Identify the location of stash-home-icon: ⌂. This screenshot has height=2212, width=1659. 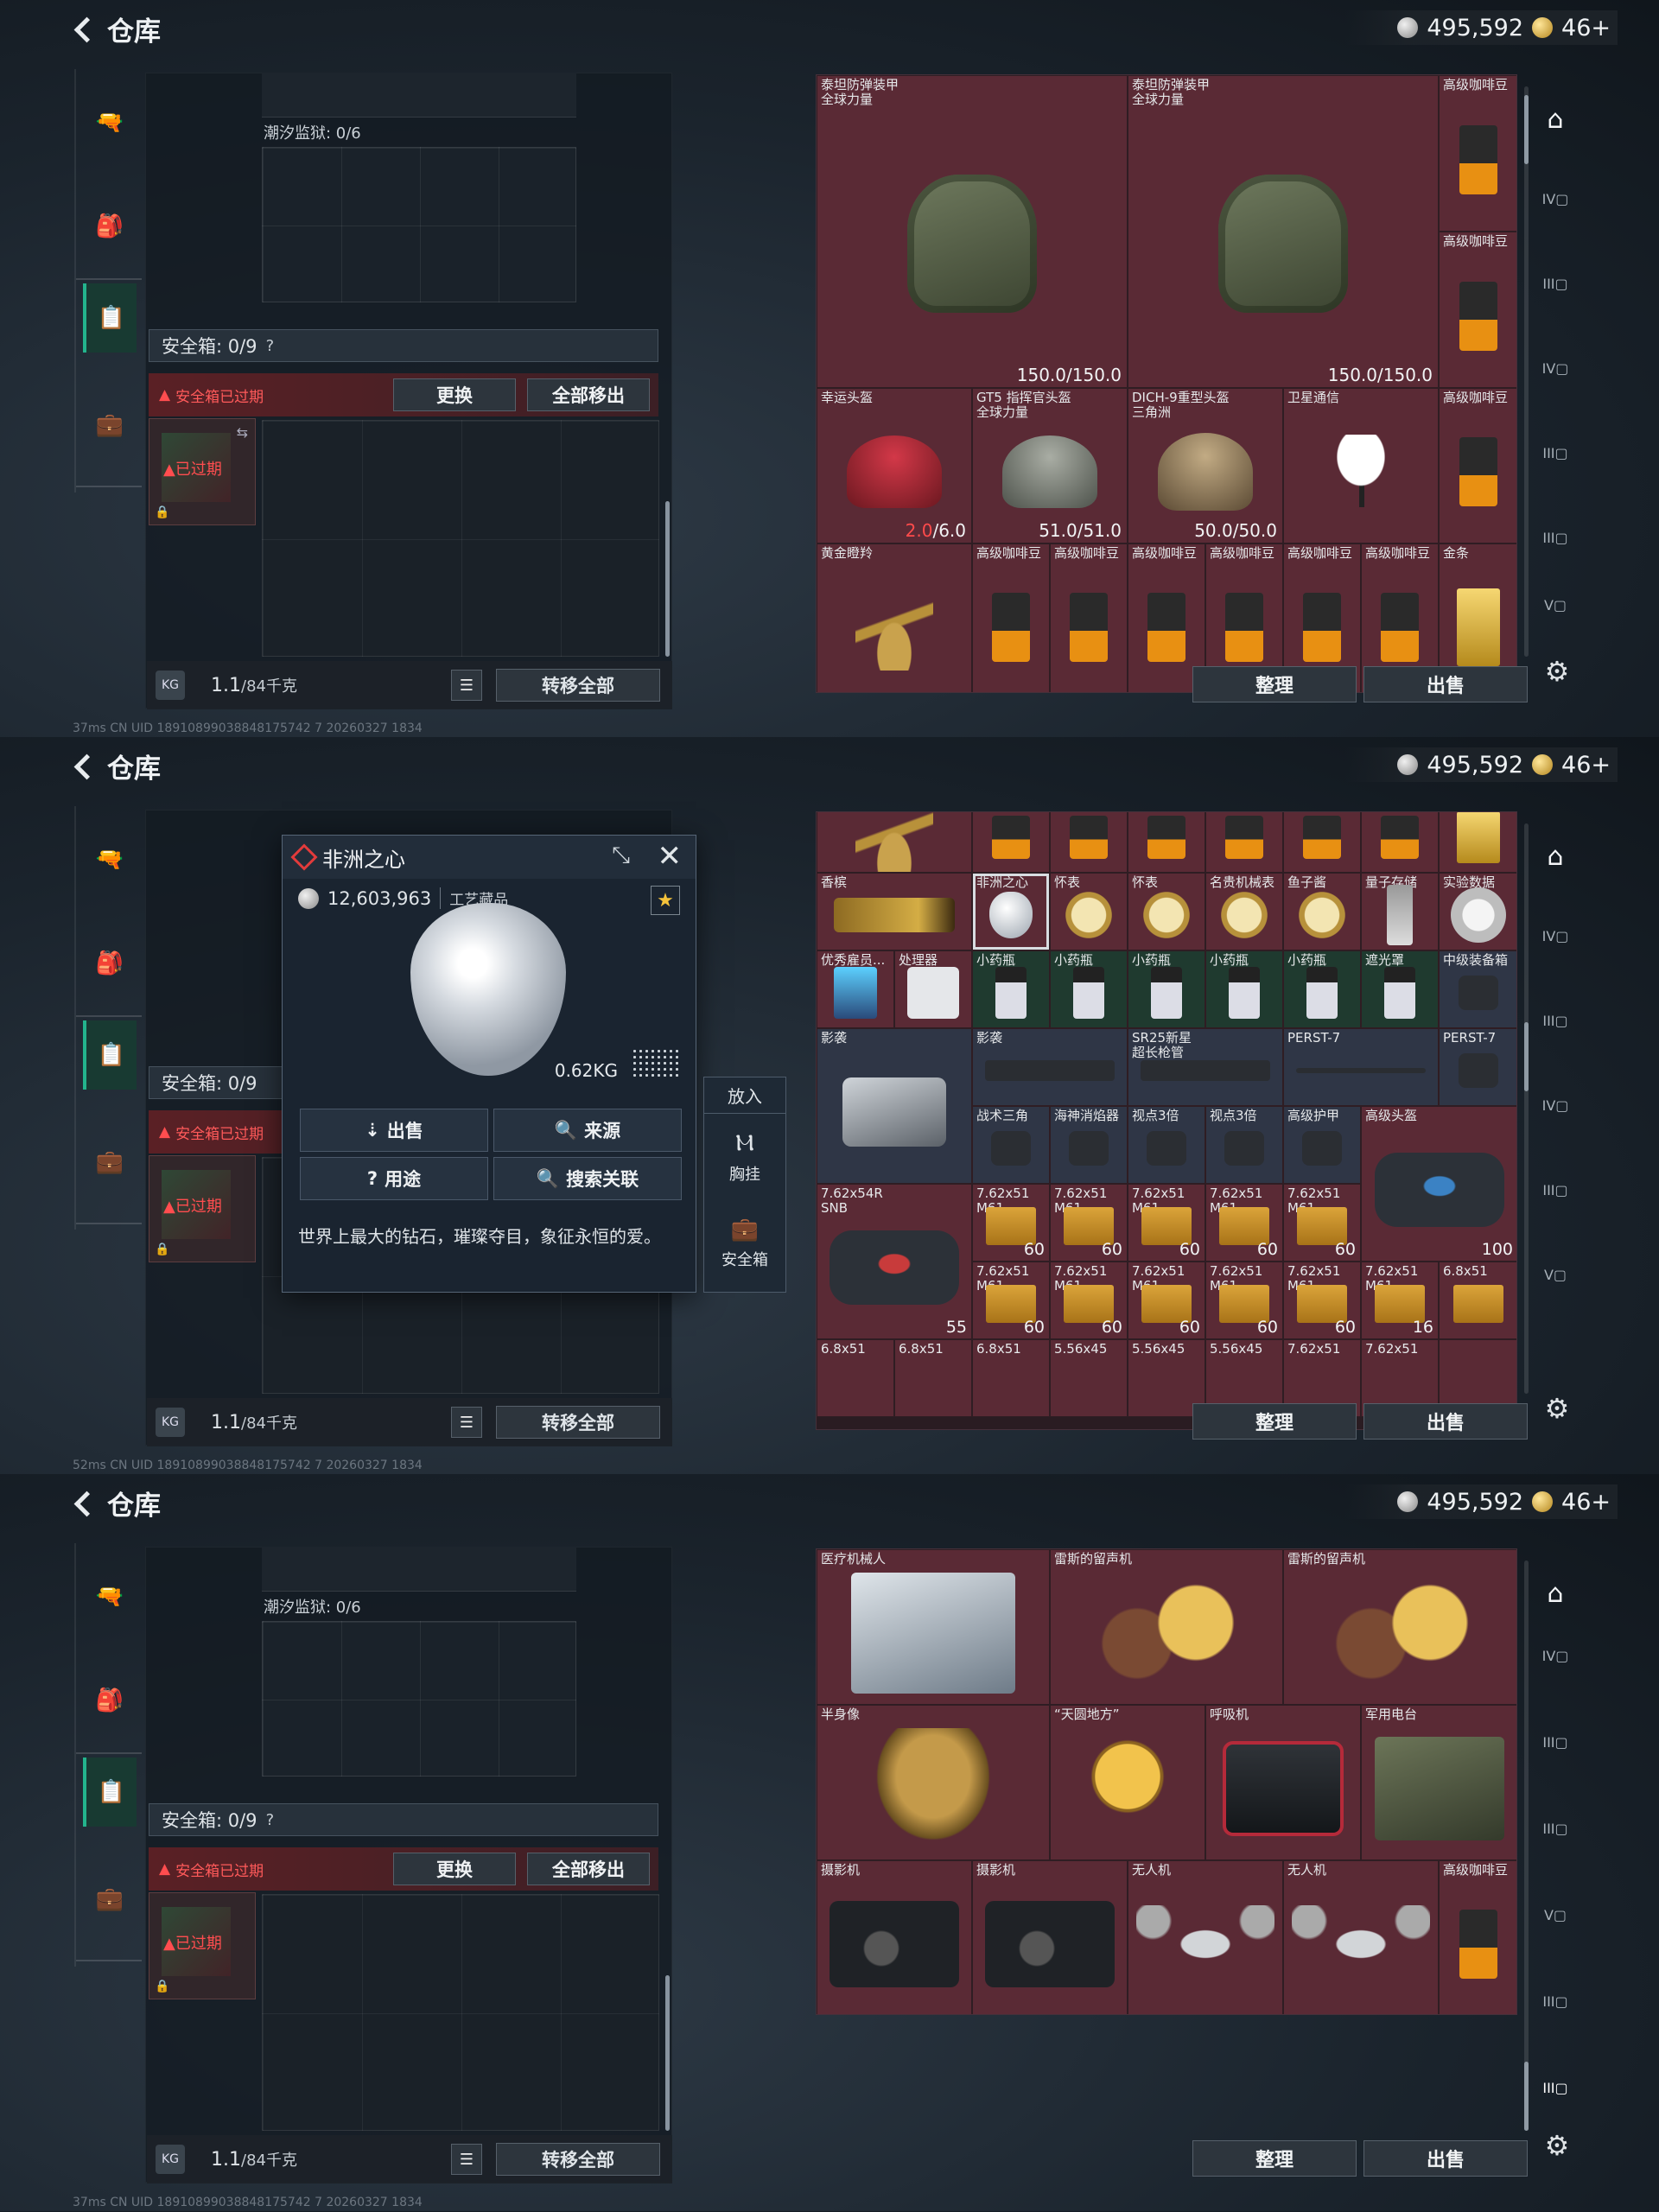
(1555, 856).